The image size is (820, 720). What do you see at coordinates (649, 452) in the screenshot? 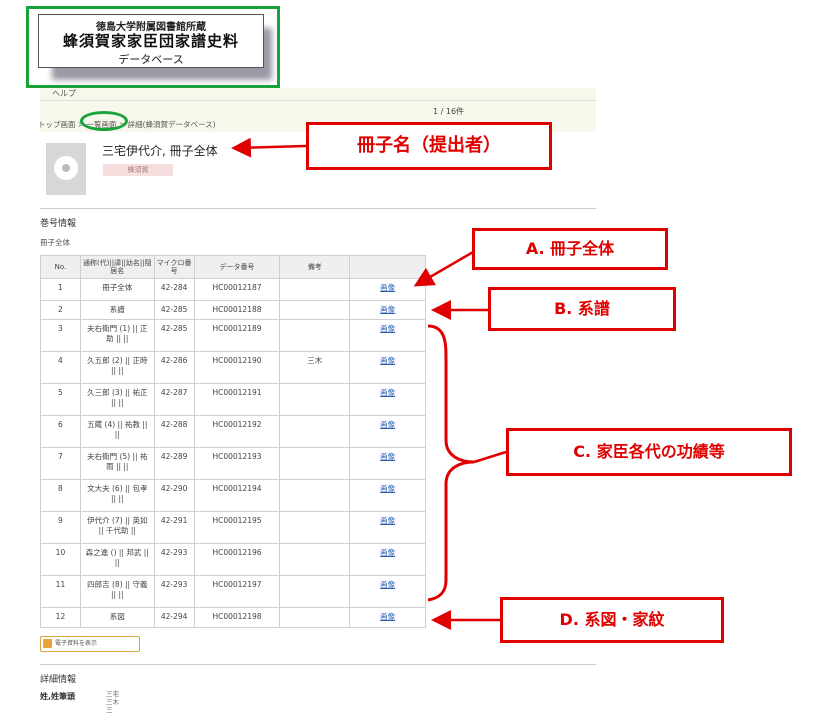
I see `annotation-callout-c: C. 家臣各代の功績等` at bounding box center [649, 452].